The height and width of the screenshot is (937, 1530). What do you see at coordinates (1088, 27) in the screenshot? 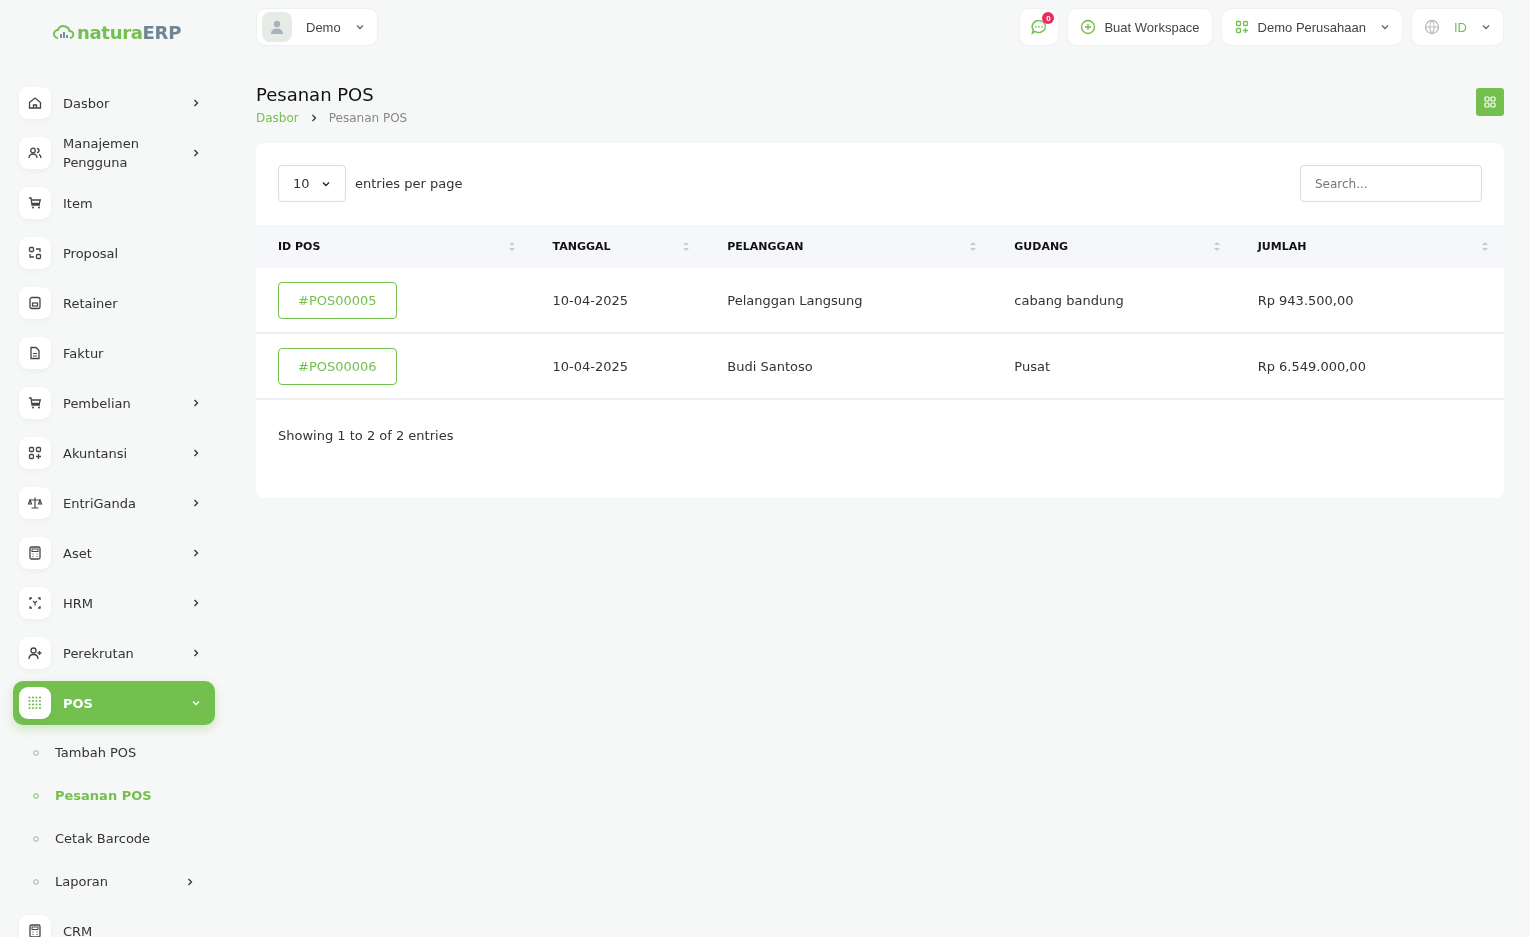
I see `plus-circle-icon` at bounding box center [1088, 27].